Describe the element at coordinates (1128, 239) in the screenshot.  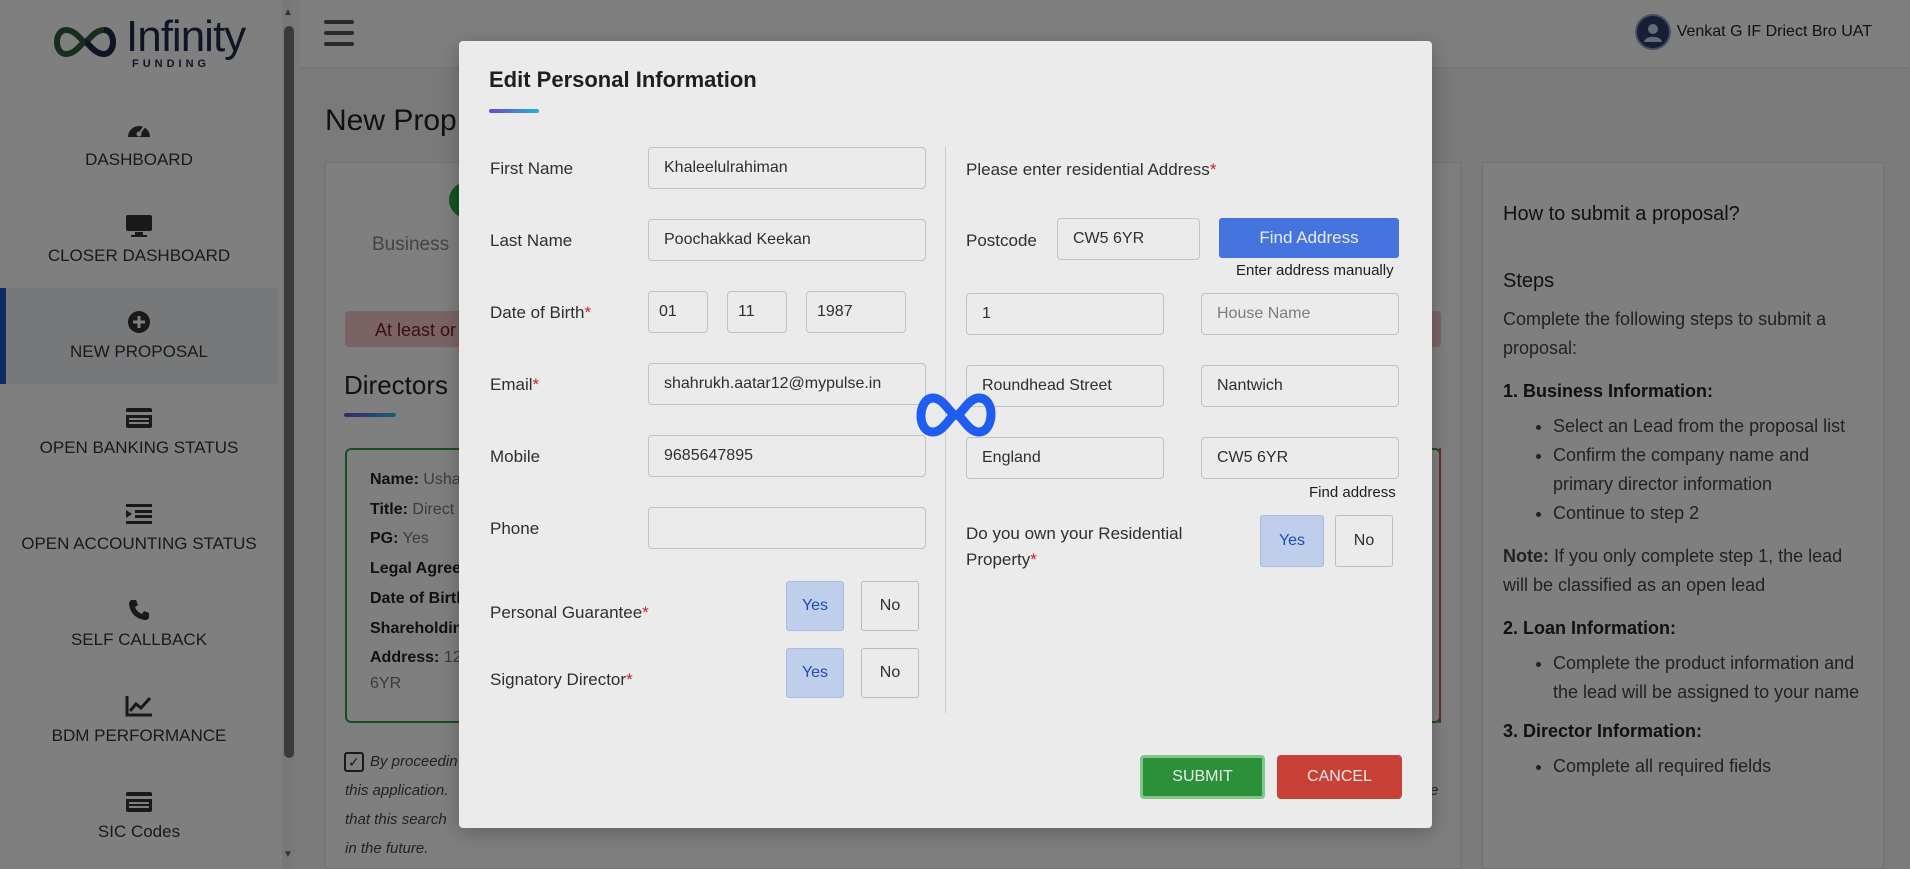
I see `postcode-field: CW5 6YR` at that location.